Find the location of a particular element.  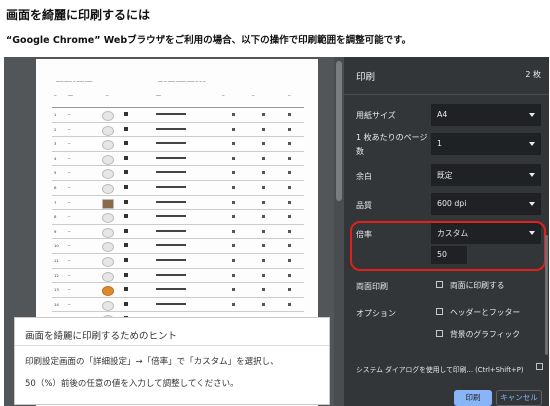

preview-table-header: ─ ── ─ ── ─ ─ ─ is located at coordinates (178, 98).